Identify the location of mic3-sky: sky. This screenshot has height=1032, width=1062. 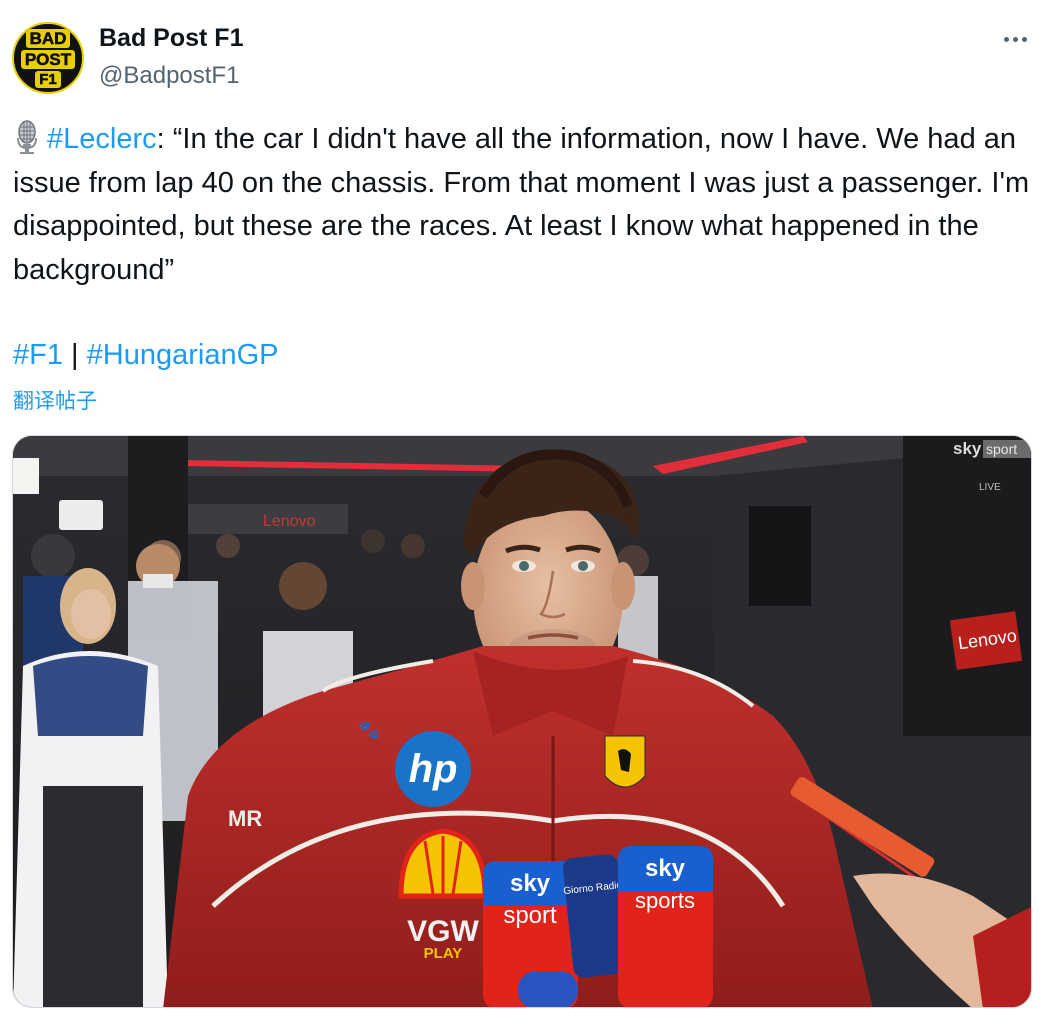
(665, 868).